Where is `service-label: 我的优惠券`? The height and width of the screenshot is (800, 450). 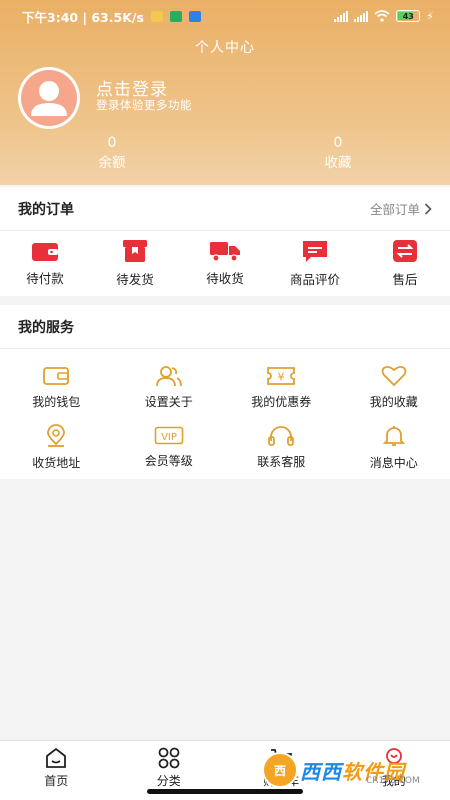 service-label: 我的优惠券 is located at coordinates (281, 401).